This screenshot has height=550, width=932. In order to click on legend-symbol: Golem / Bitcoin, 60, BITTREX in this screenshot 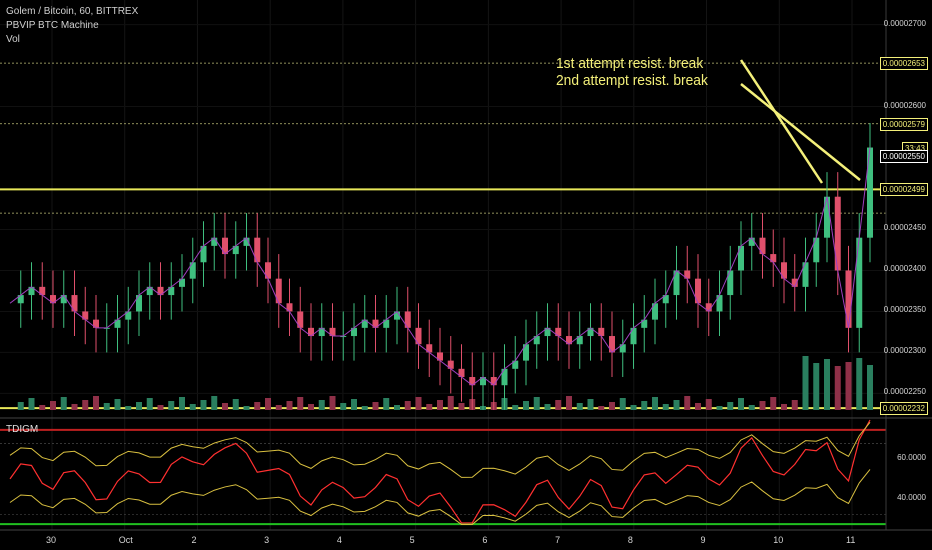, I will do `click(72, 11)`.